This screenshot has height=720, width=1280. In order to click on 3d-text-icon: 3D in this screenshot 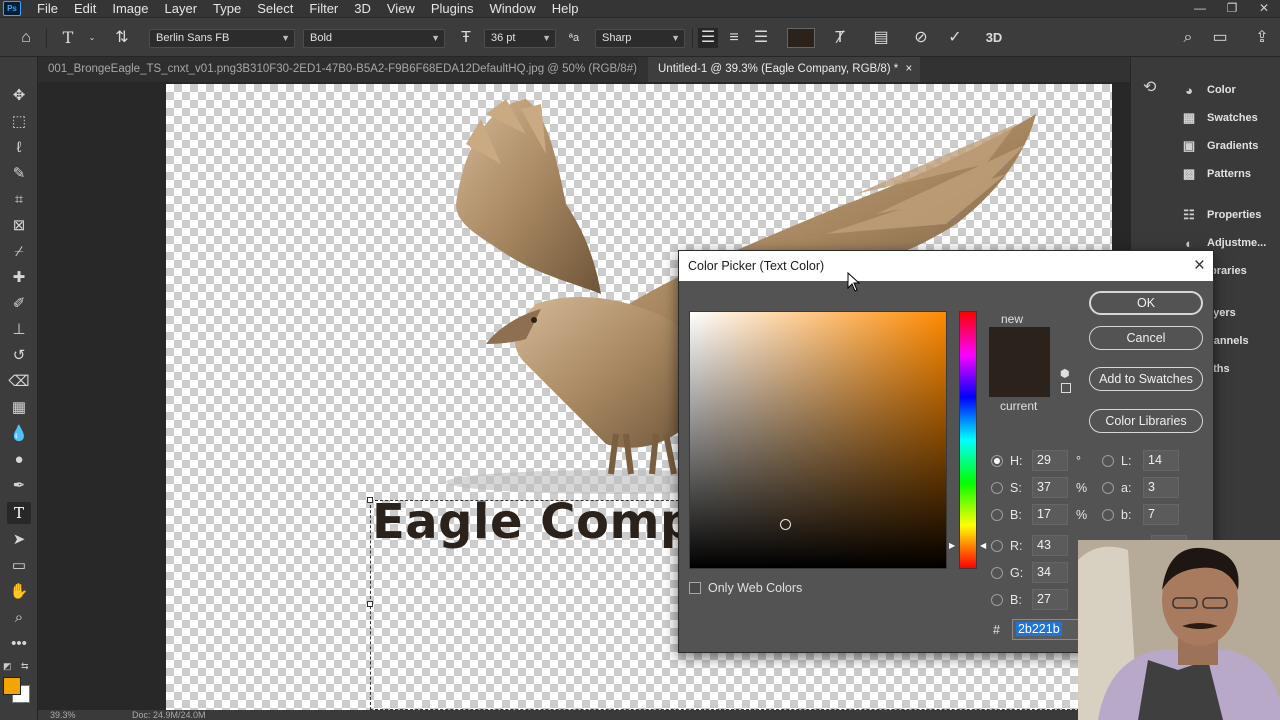, I will do `click(994, 38)`.